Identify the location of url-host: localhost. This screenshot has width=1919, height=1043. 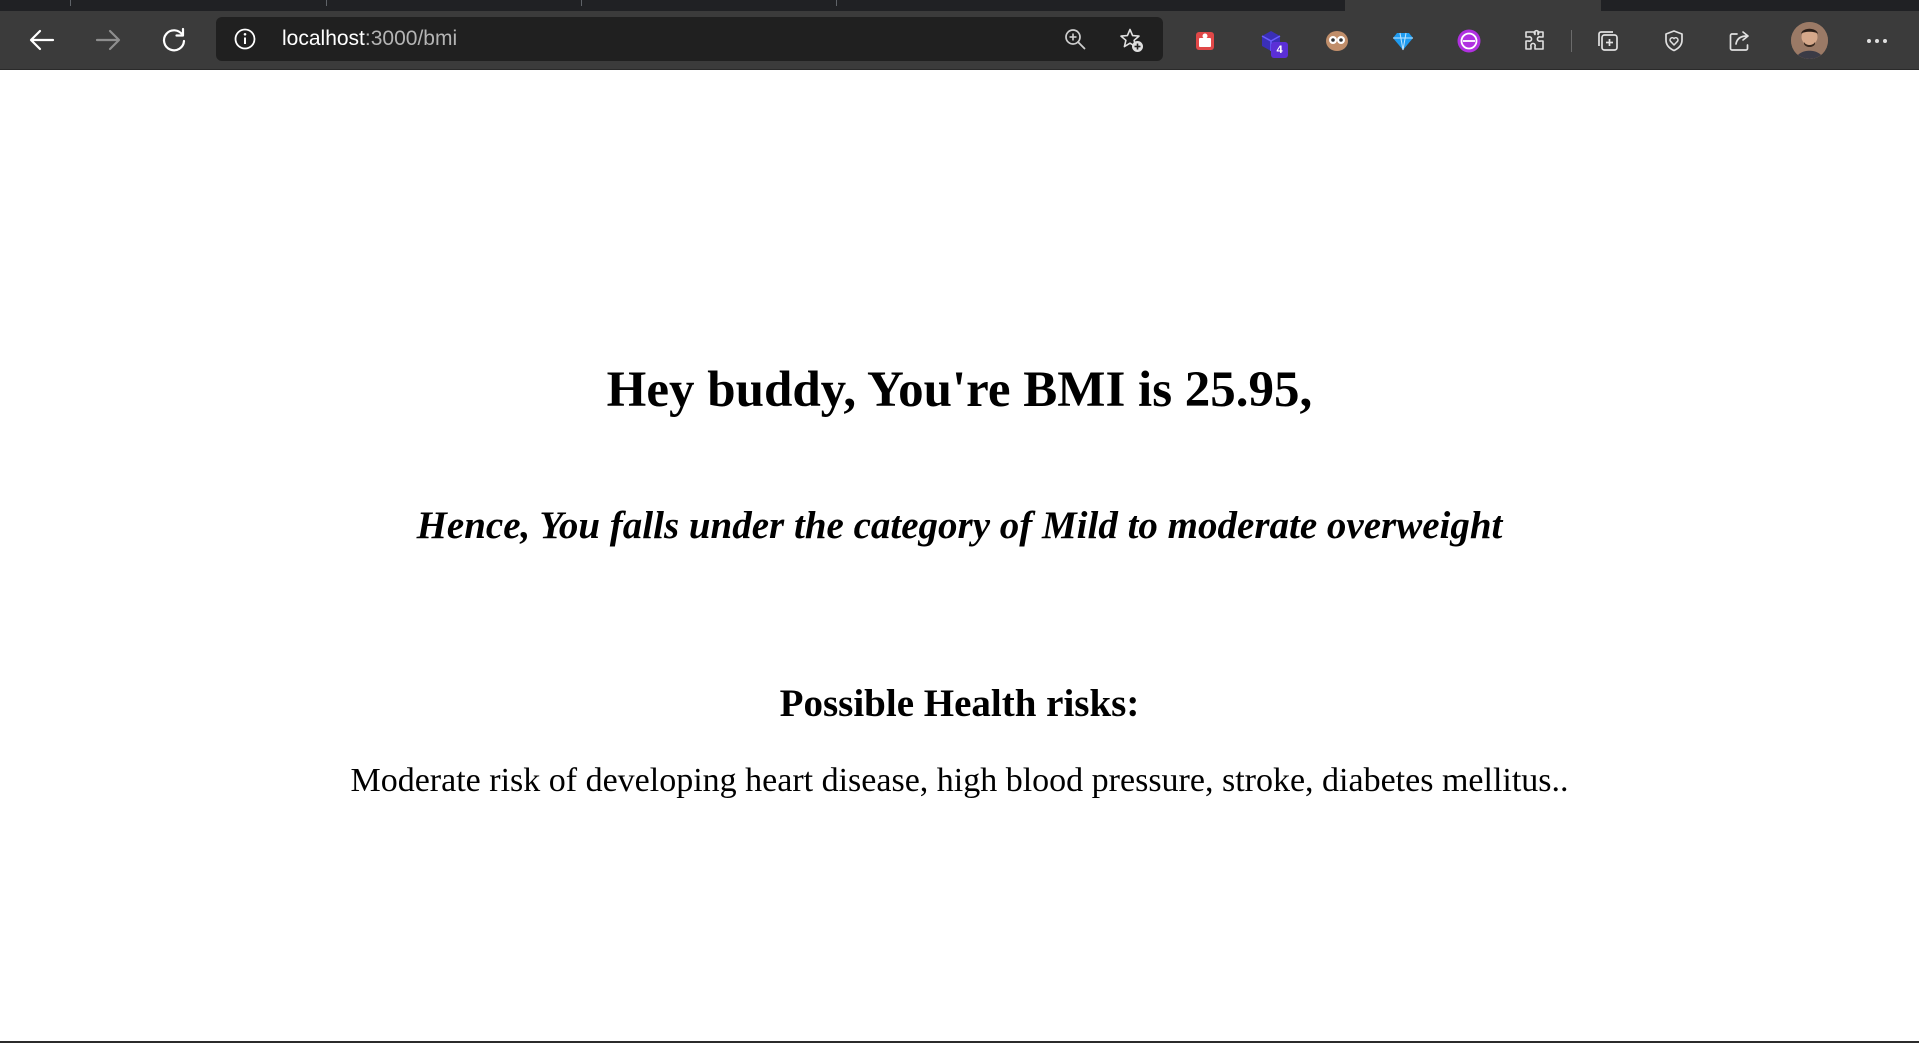
(323, 38).